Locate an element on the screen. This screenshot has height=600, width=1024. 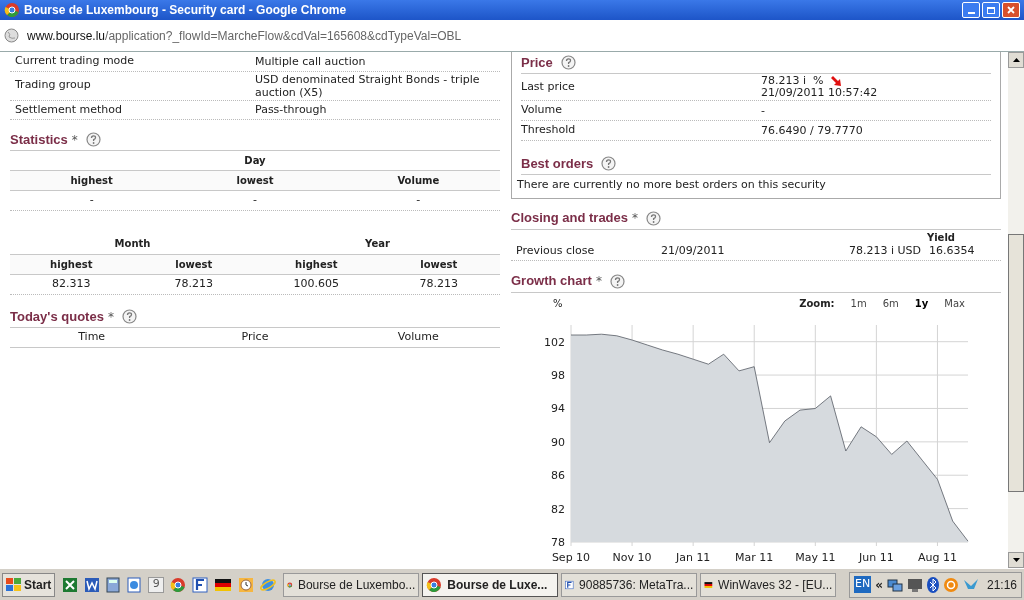
monitor-icon is located at coordinates (914, 584).